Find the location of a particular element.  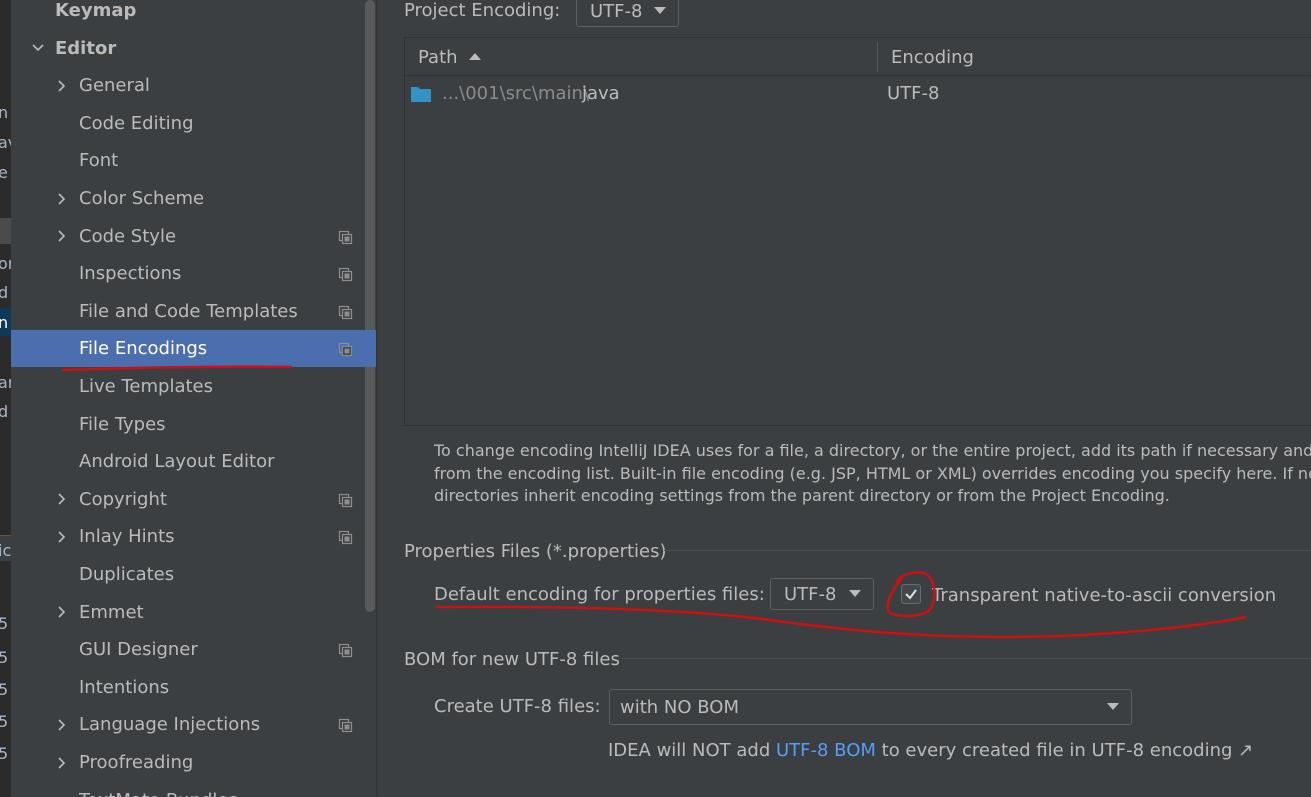

sidebar-item-color-scheme: Color Scheme is located at coordinates (193, 198).